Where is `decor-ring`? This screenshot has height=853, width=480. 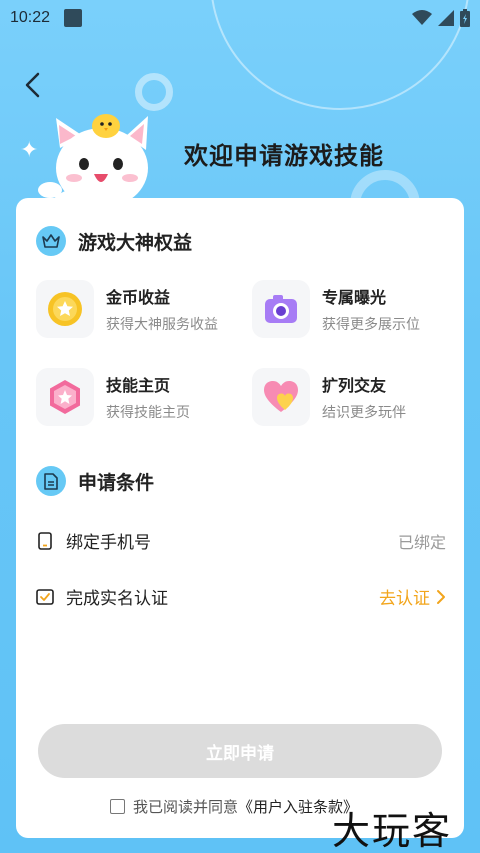 decor-ring is located at coordinates (154, 92).